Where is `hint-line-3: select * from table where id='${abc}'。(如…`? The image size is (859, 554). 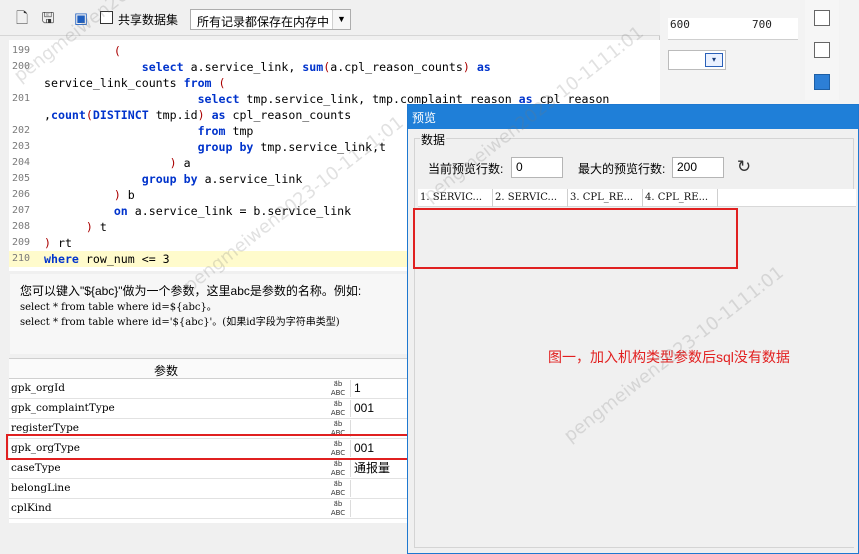
hint-line-3: select * from table where id='${abc}'。(如… is located at coordinates (180, 322).